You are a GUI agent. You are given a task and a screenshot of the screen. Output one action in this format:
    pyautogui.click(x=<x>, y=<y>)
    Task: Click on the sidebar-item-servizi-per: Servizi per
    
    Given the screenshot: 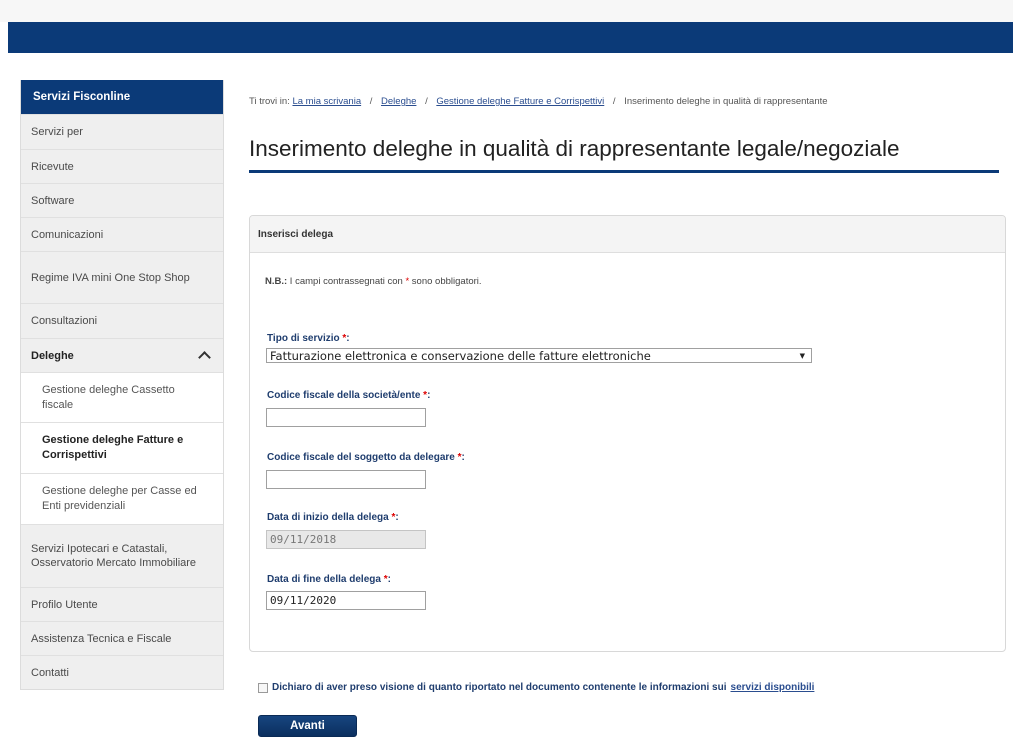 What is the action you would take?
    pyautogui.click(x=122, y=131)
    